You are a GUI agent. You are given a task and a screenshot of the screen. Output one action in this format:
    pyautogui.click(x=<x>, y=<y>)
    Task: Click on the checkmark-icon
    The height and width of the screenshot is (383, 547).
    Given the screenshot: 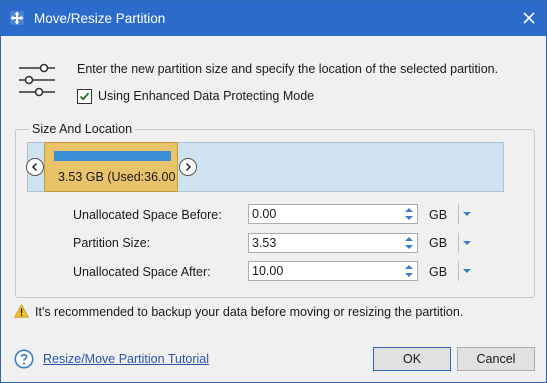 What is the action you would take?
    pyautogui.click(x=84, y=96)
    